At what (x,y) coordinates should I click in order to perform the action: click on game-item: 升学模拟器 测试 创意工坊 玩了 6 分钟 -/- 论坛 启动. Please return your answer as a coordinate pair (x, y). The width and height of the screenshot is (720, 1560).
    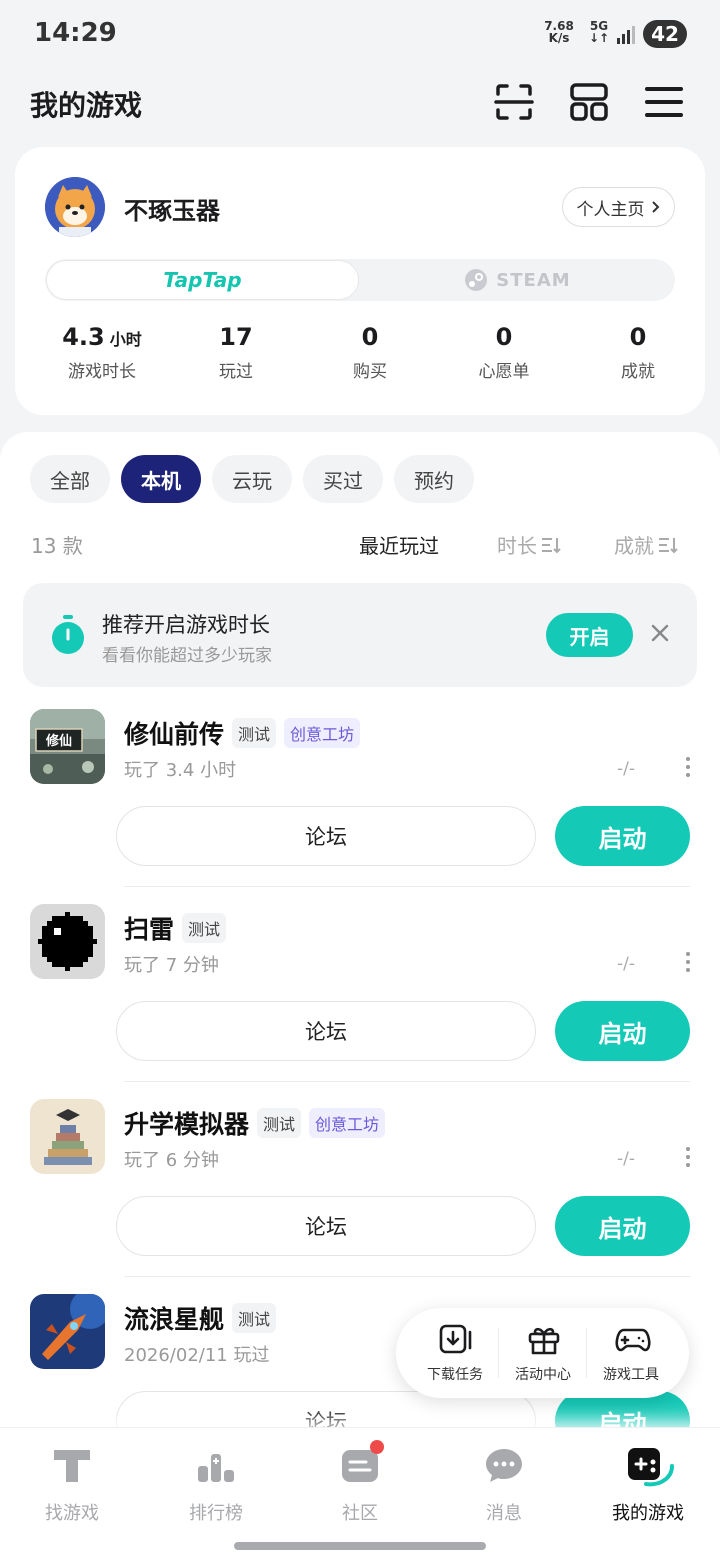
    Looking at the image, I should click on (360, 1196).